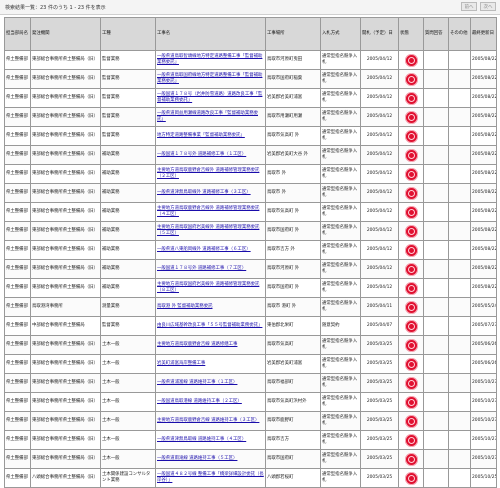 Image resolution: width=500 pixels, height=488 pixels. I want to click on work-name-link: 主要地方道鳥取国府岩美線外 道路補修管理業務委託（５工区）, so click(208, 230).